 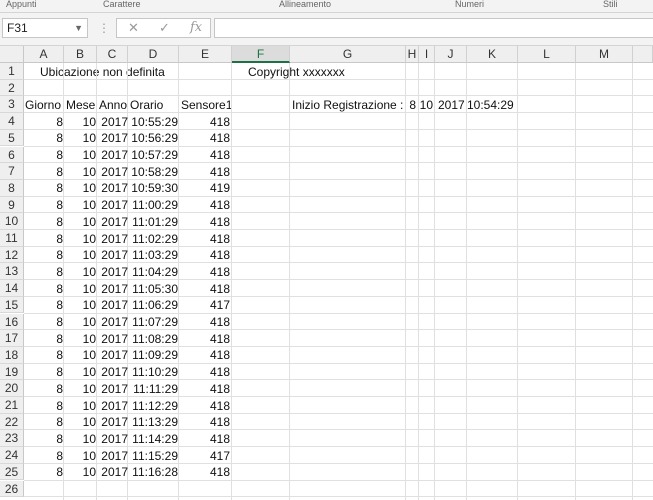 I want to click on row-header: 23, so click(x=12, y=439).